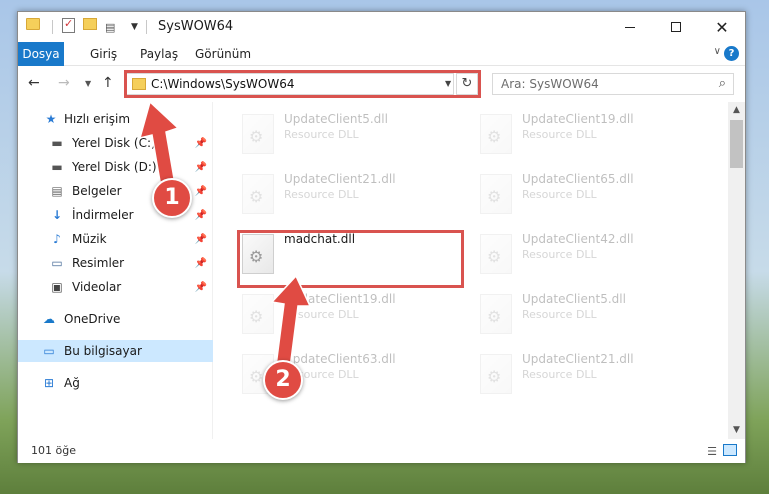 The image size is (769, 494). What do you see at coordinates (172, 198) in the screenshot?
I see `step-1-badge: 1` at bounding box center [172, 198].